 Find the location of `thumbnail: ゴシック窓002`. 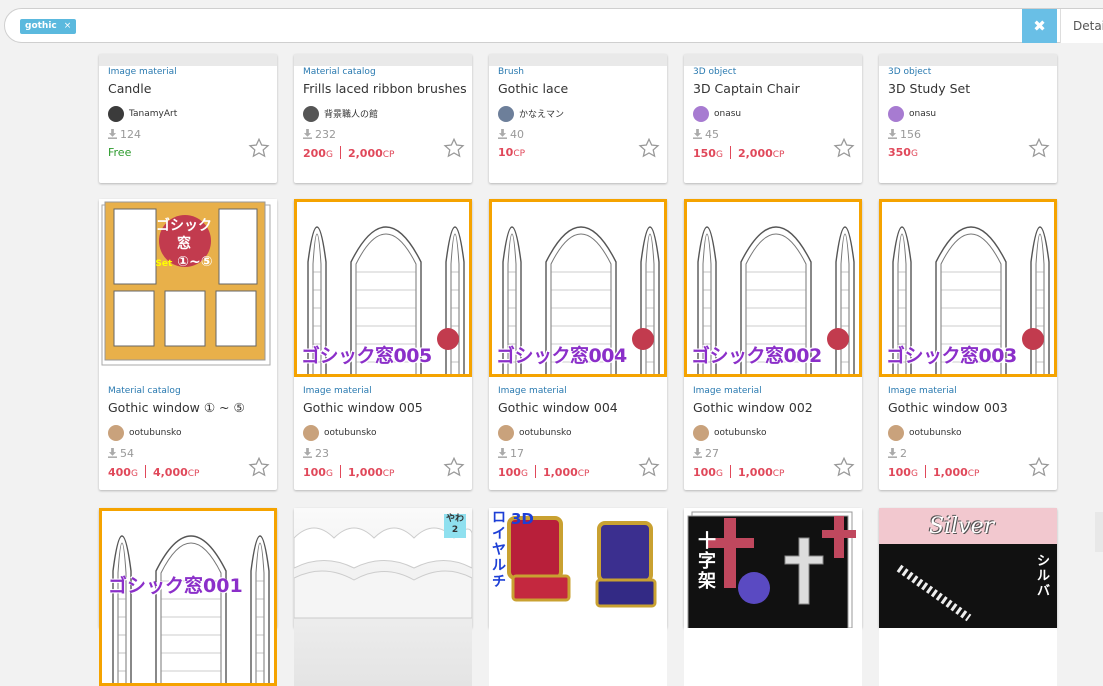

thumbnail: ゴシック窓002 is located at coordinates (773, 288).